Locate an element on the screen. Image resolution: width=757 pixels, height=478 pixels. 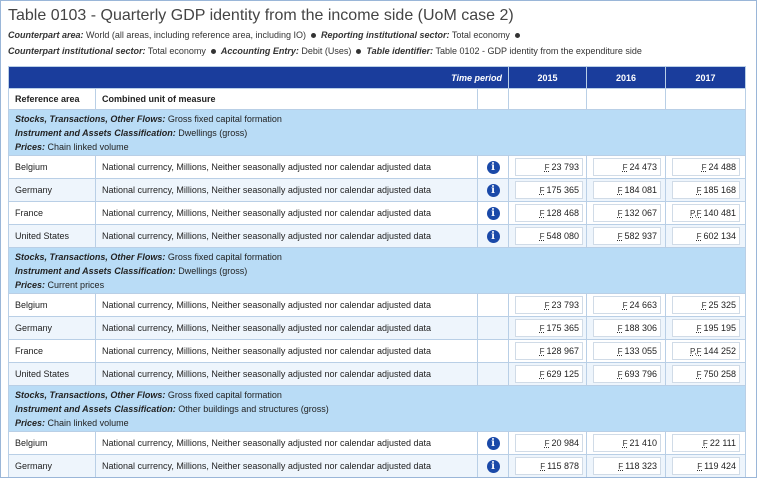
value-cell: F 693 796 is located at coordinates (626, 374).